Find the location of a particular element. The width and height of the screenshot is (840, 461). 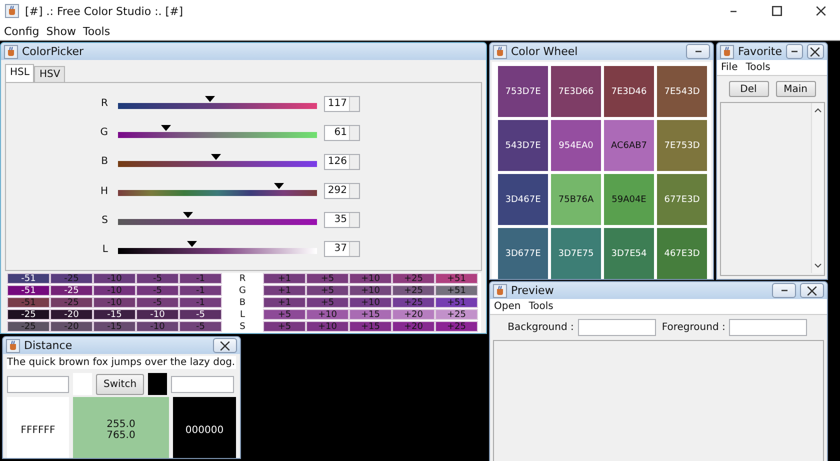

tab: HSL is located at coordinates (19, 73).